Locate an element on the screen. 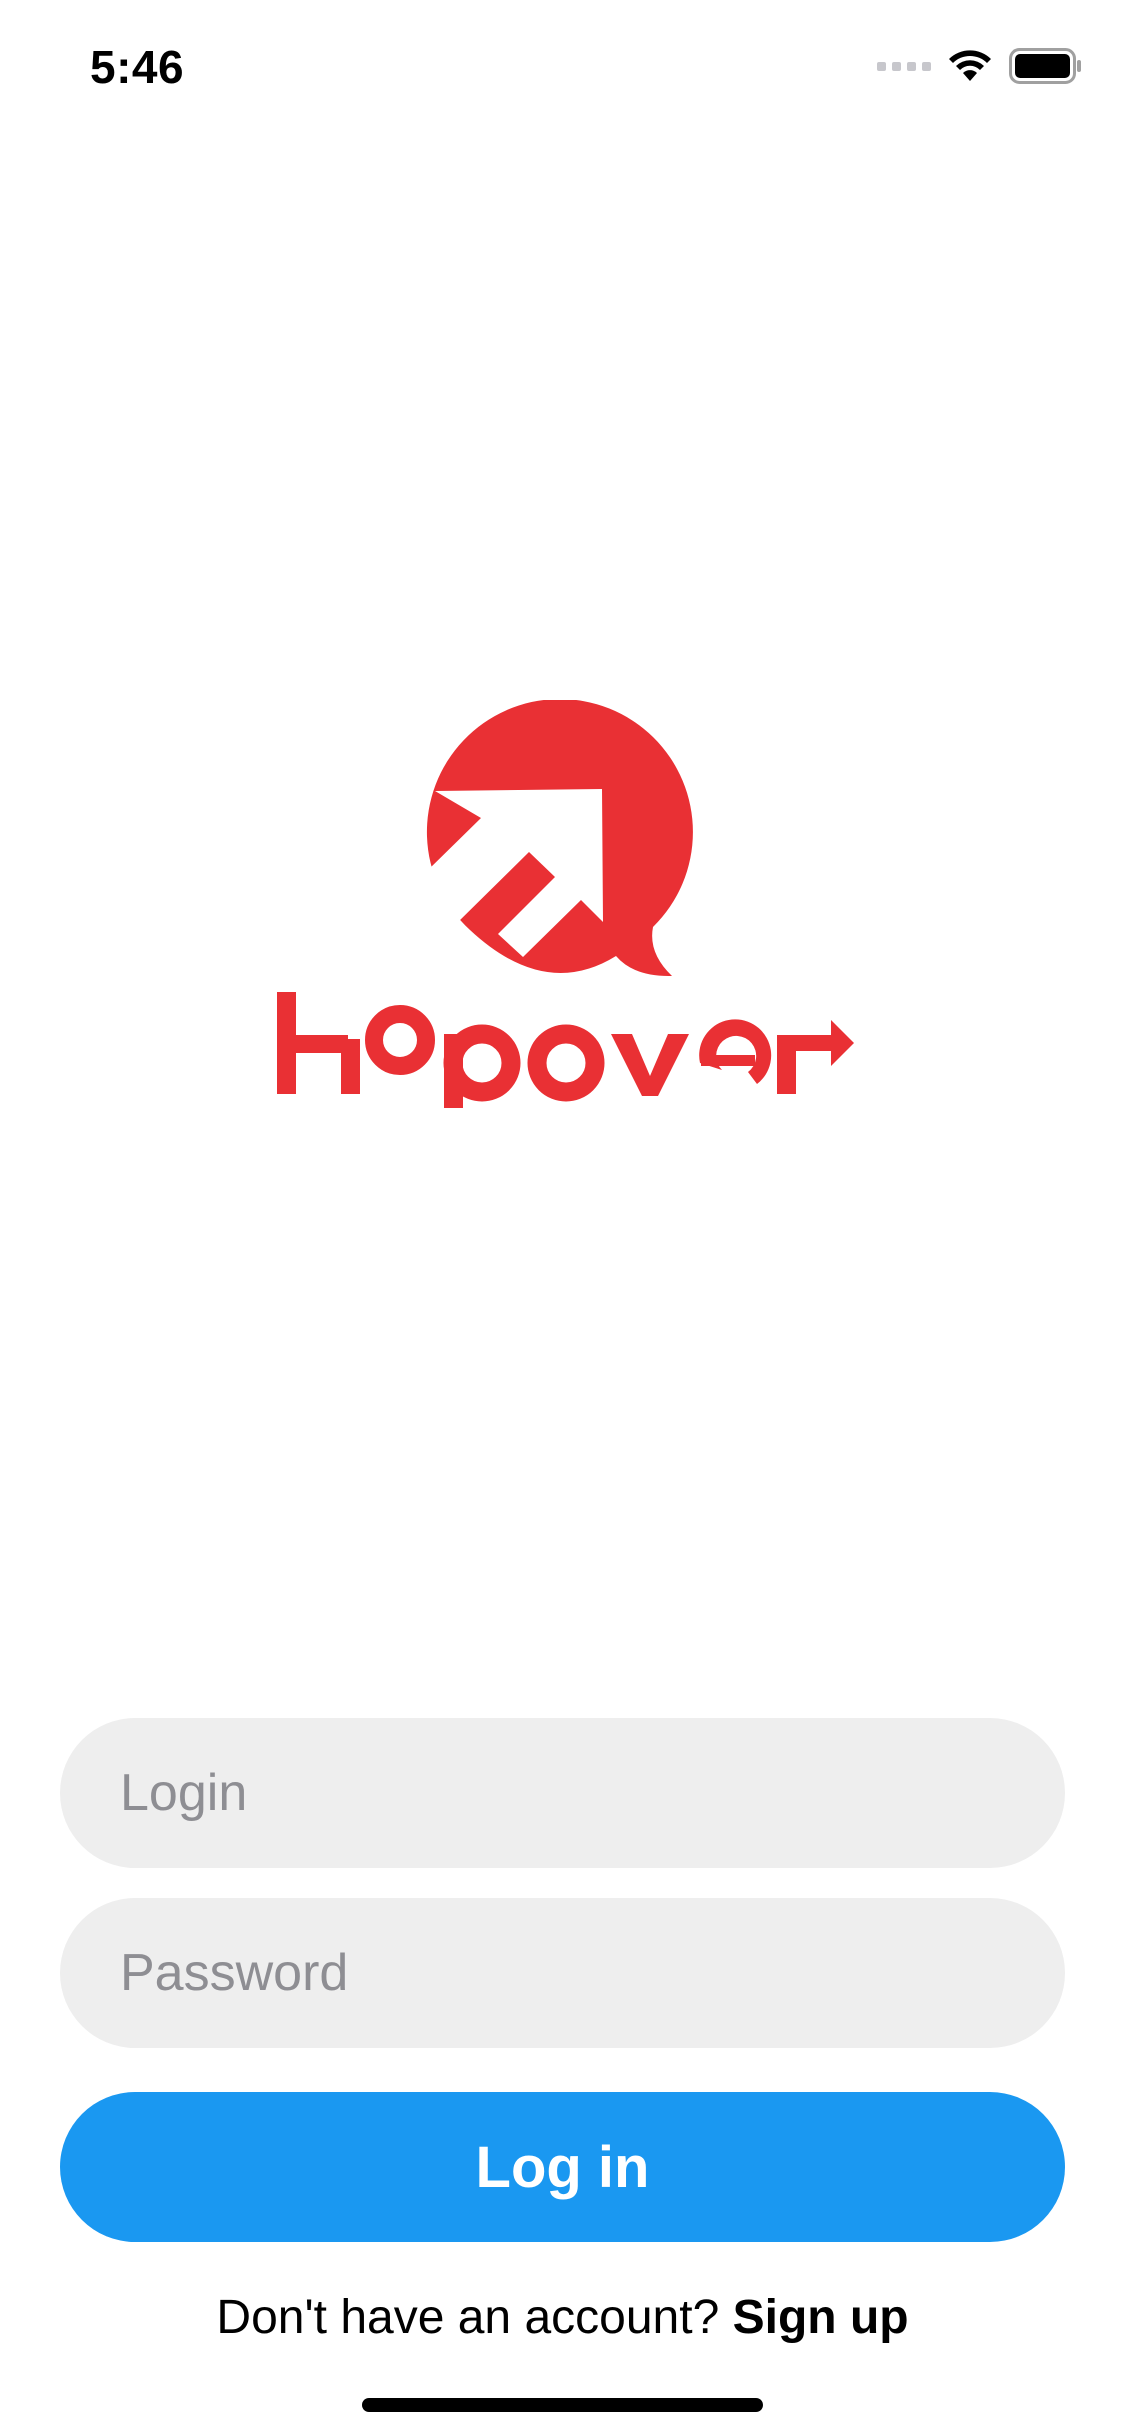 Image resolution: width=1125 pixels, height=2436 pixels. status-icons is located at coordinates (980, 66).